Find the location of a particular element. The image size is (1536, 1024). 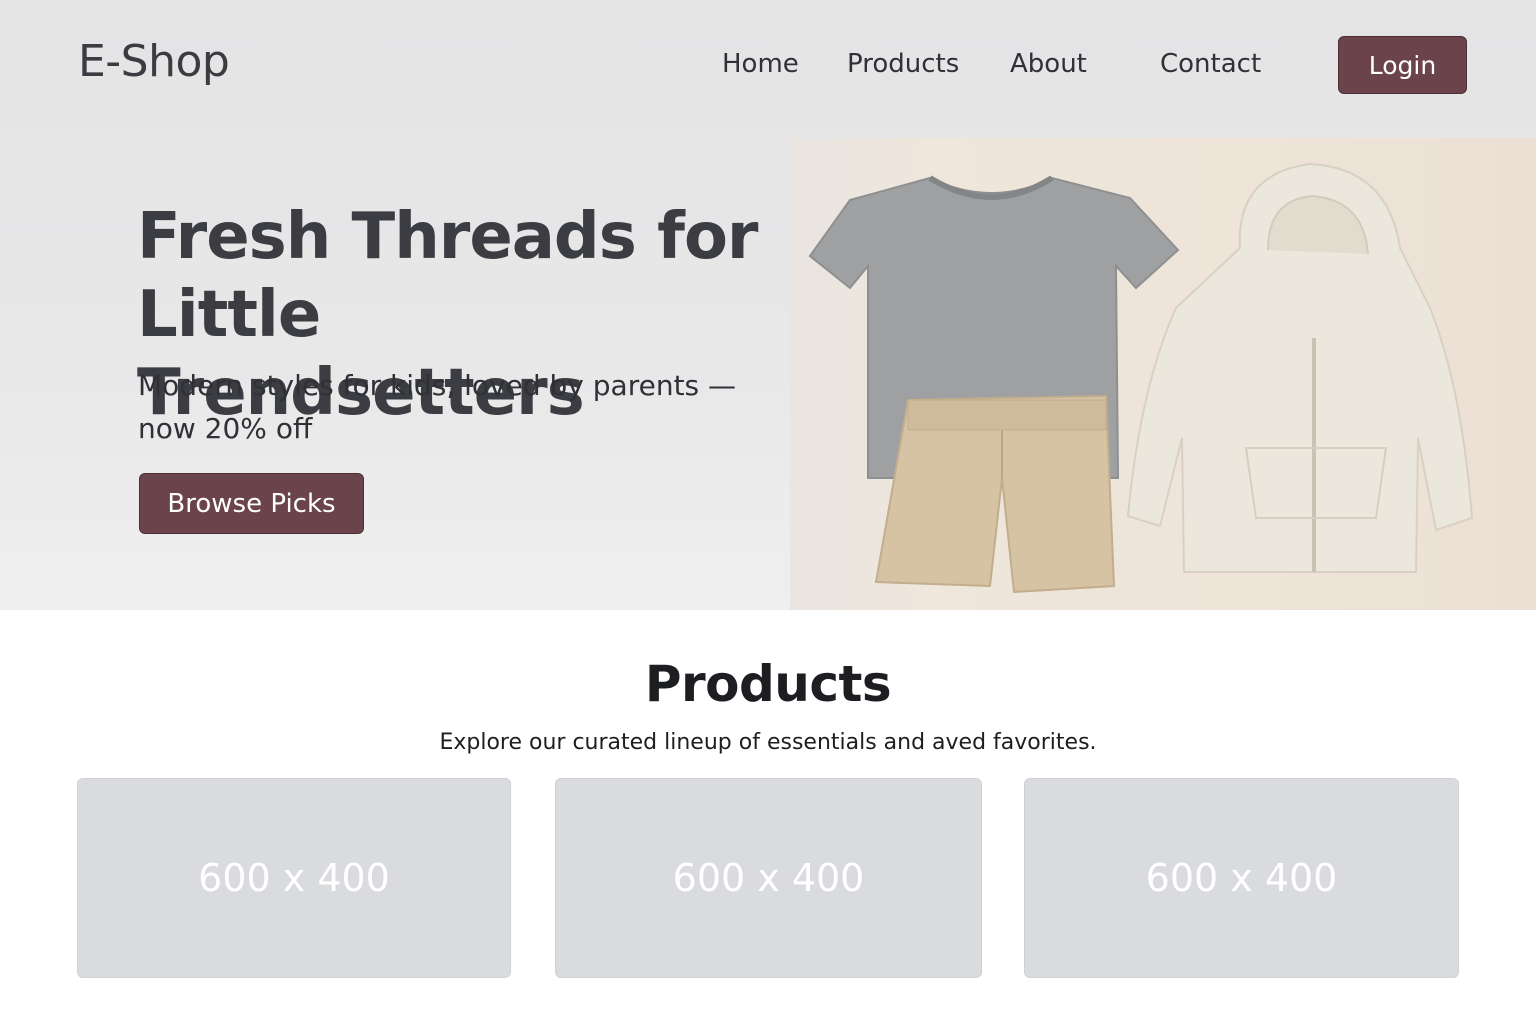

brand-logo: E-Shop is located at coordinates (154, 61).